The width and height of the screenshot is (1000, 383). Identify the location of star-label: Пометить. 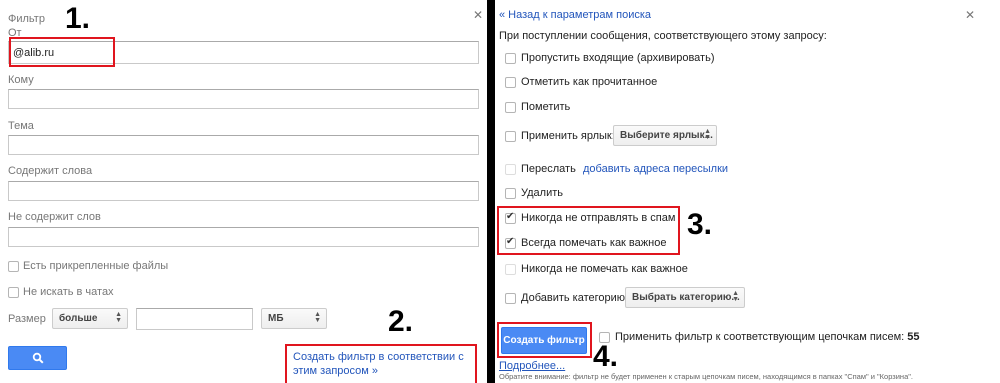
(546, 107).